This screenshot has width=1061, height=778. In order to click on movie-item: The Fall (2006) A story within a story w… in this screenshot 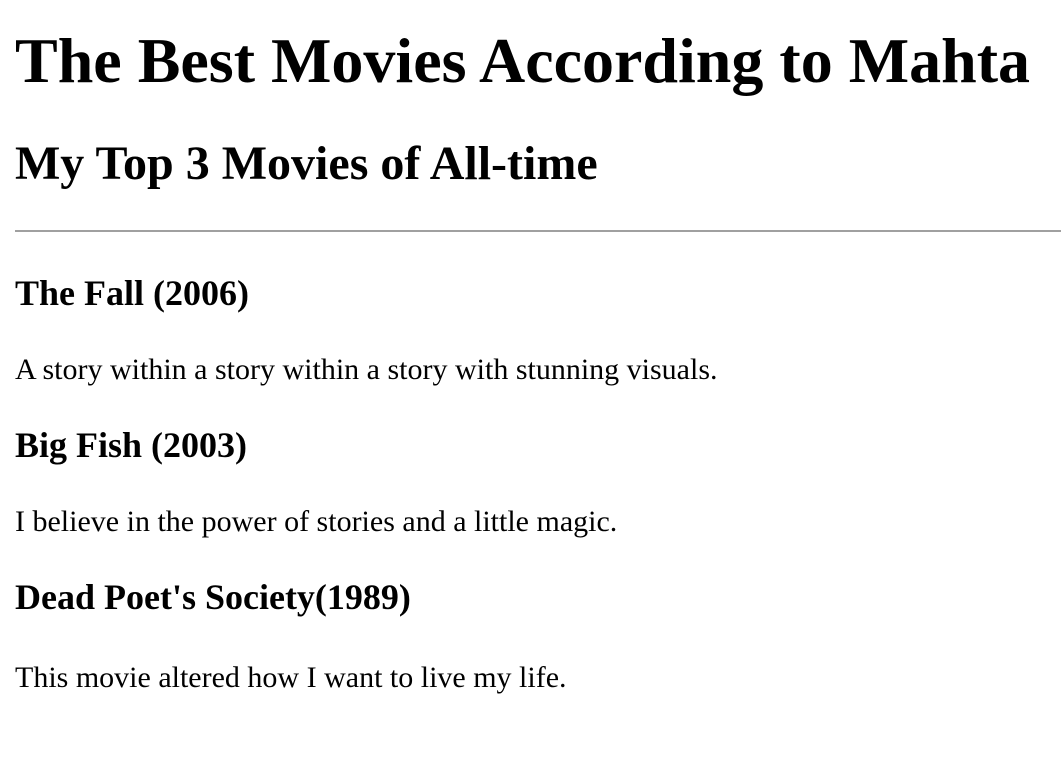, I will do `click(538, 330)`.